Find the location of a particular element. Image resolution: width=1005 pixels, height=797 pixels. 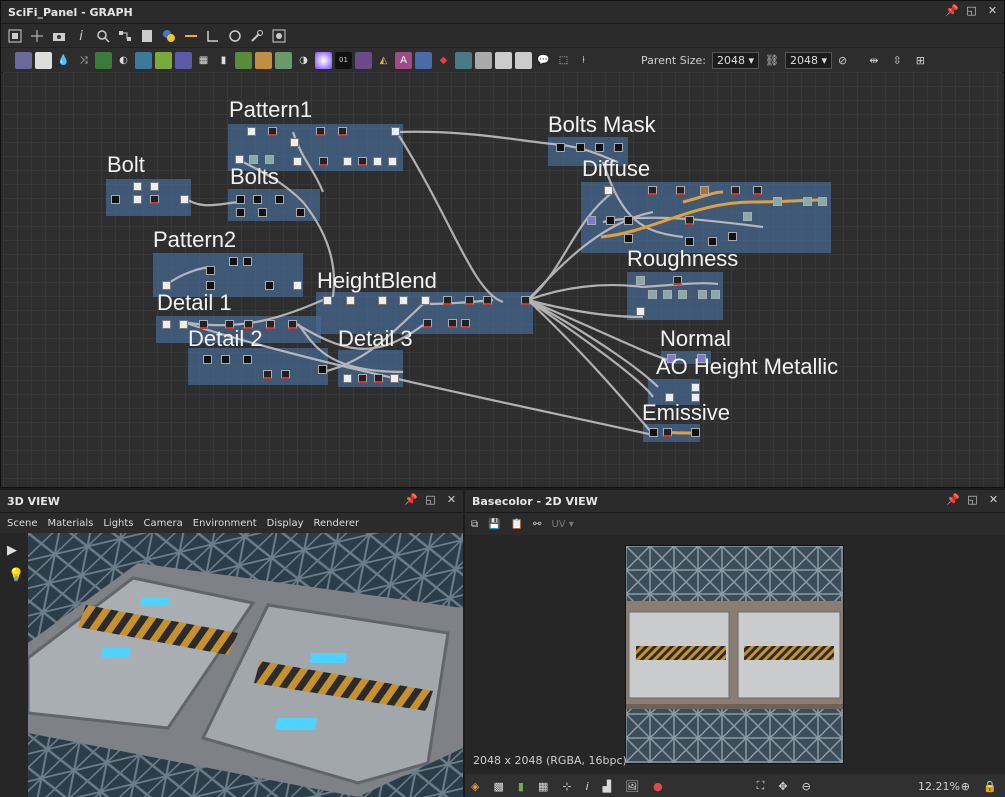

export-icon is located at coordinates (279, 36).